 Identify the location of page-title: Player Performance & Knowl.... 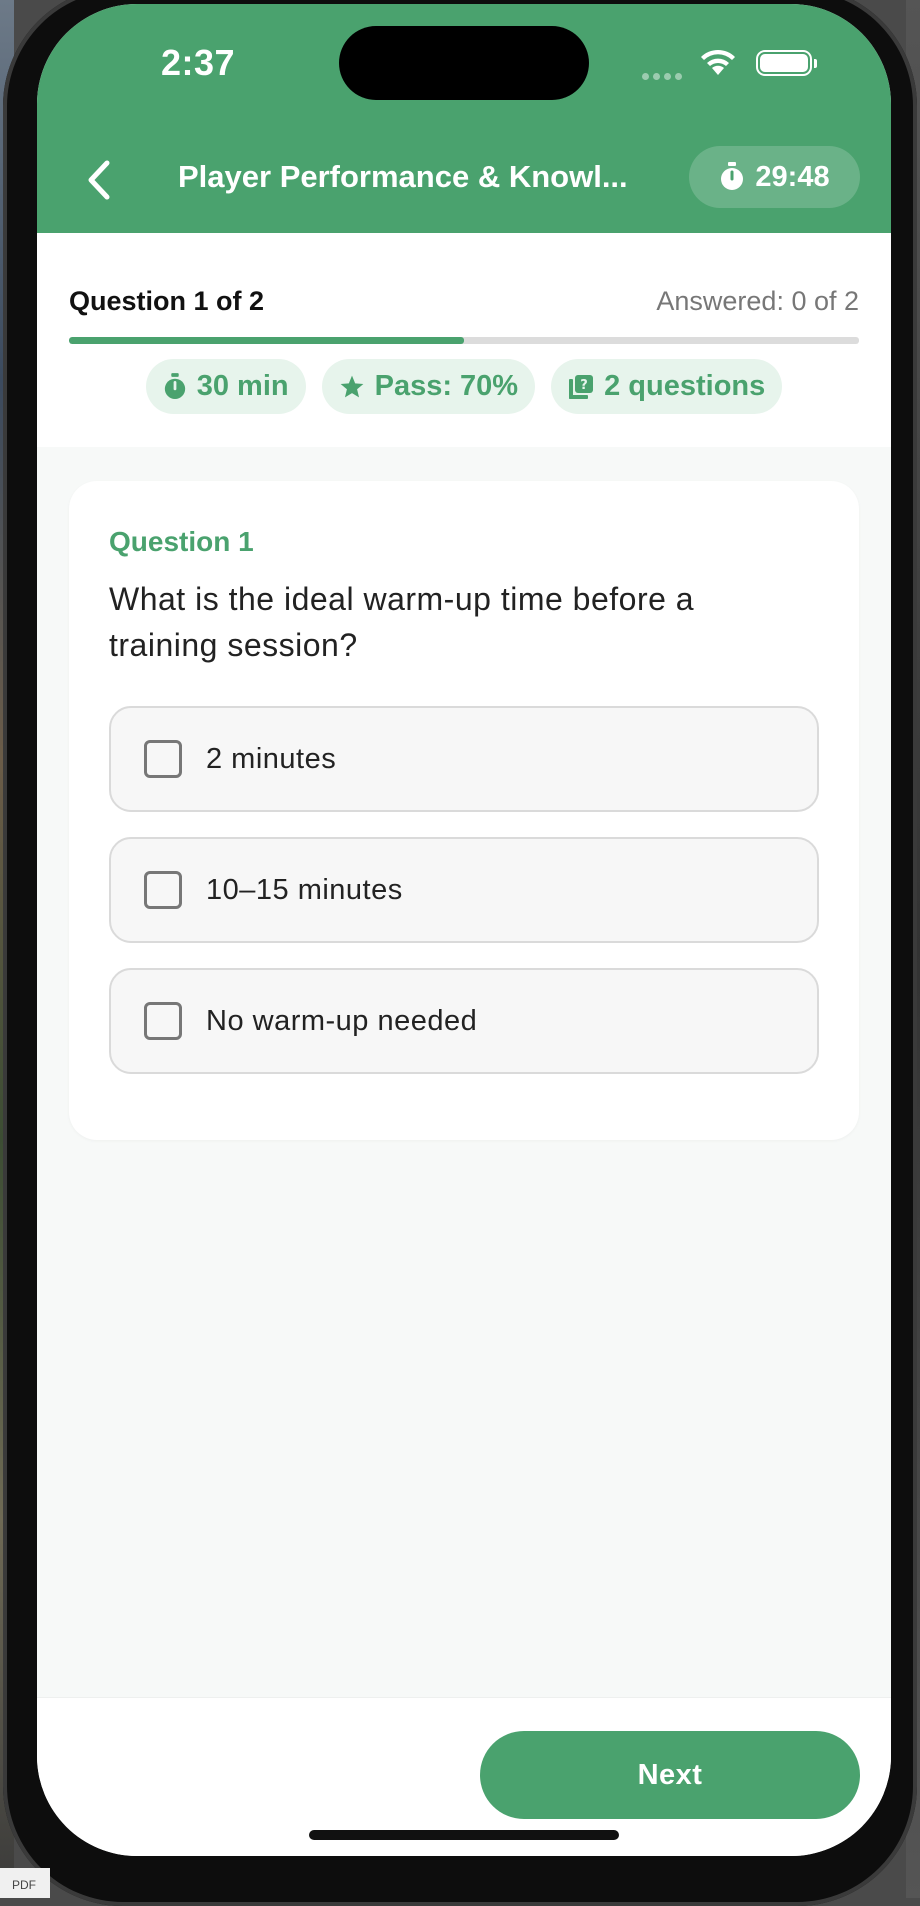
(403, 176).